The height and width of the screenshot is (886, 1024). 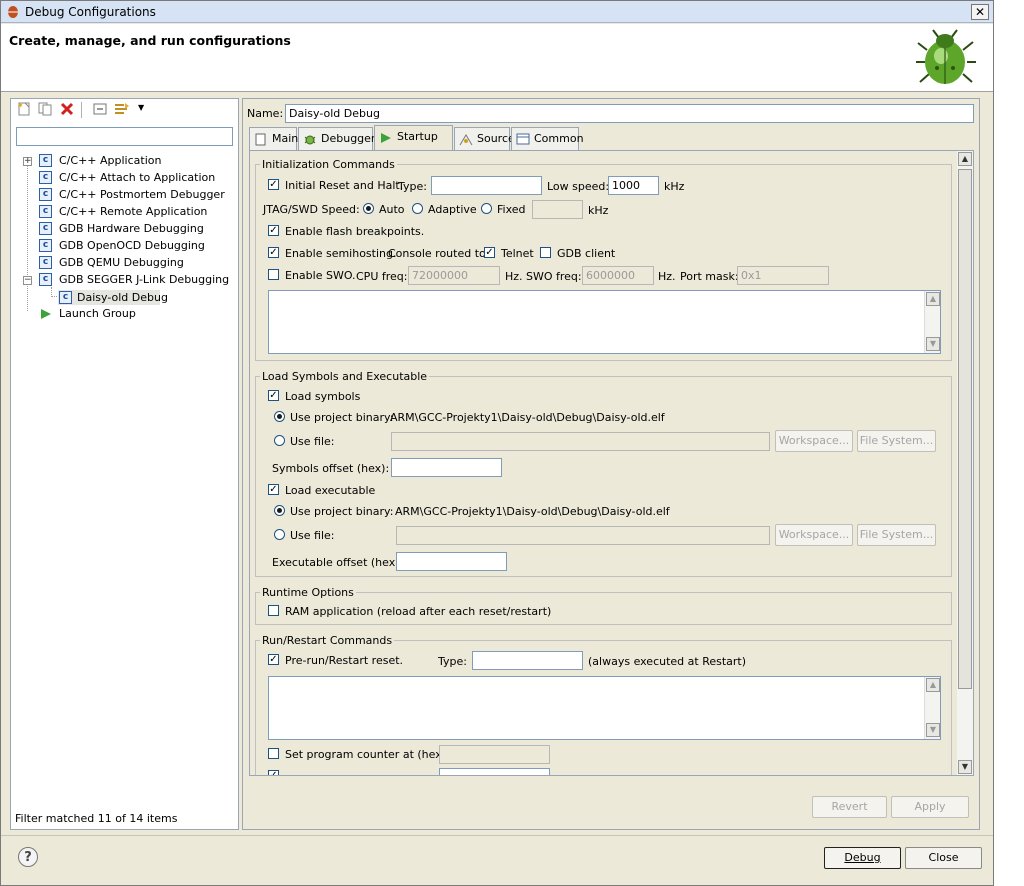 I want to click on swo-freq-label: SWO freq:, so click(x=554, y=276).